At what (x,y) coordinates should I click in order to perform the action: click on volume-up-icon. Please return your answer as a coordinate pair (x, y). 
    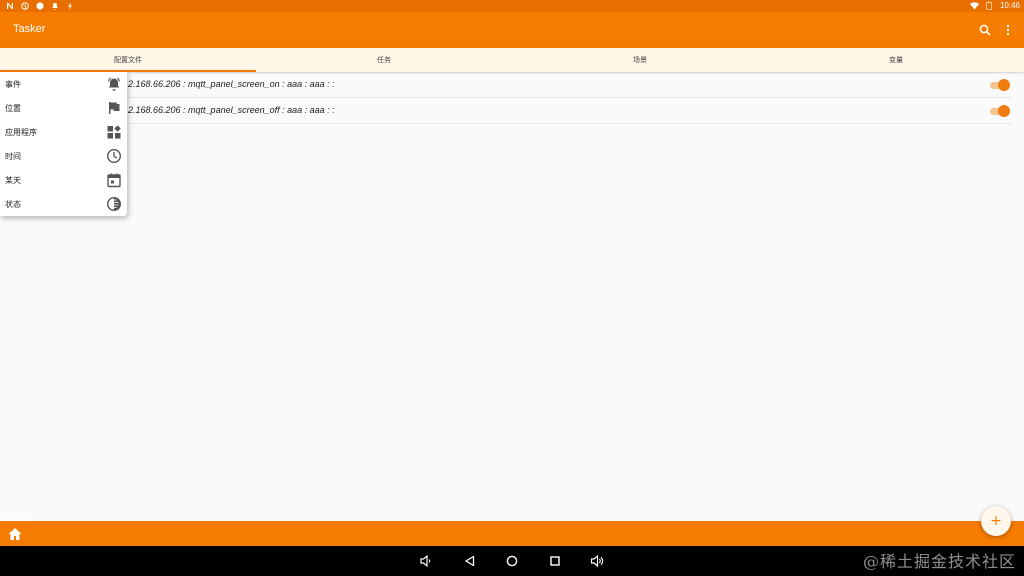
    Looking at the image, I should click on (597, 561).